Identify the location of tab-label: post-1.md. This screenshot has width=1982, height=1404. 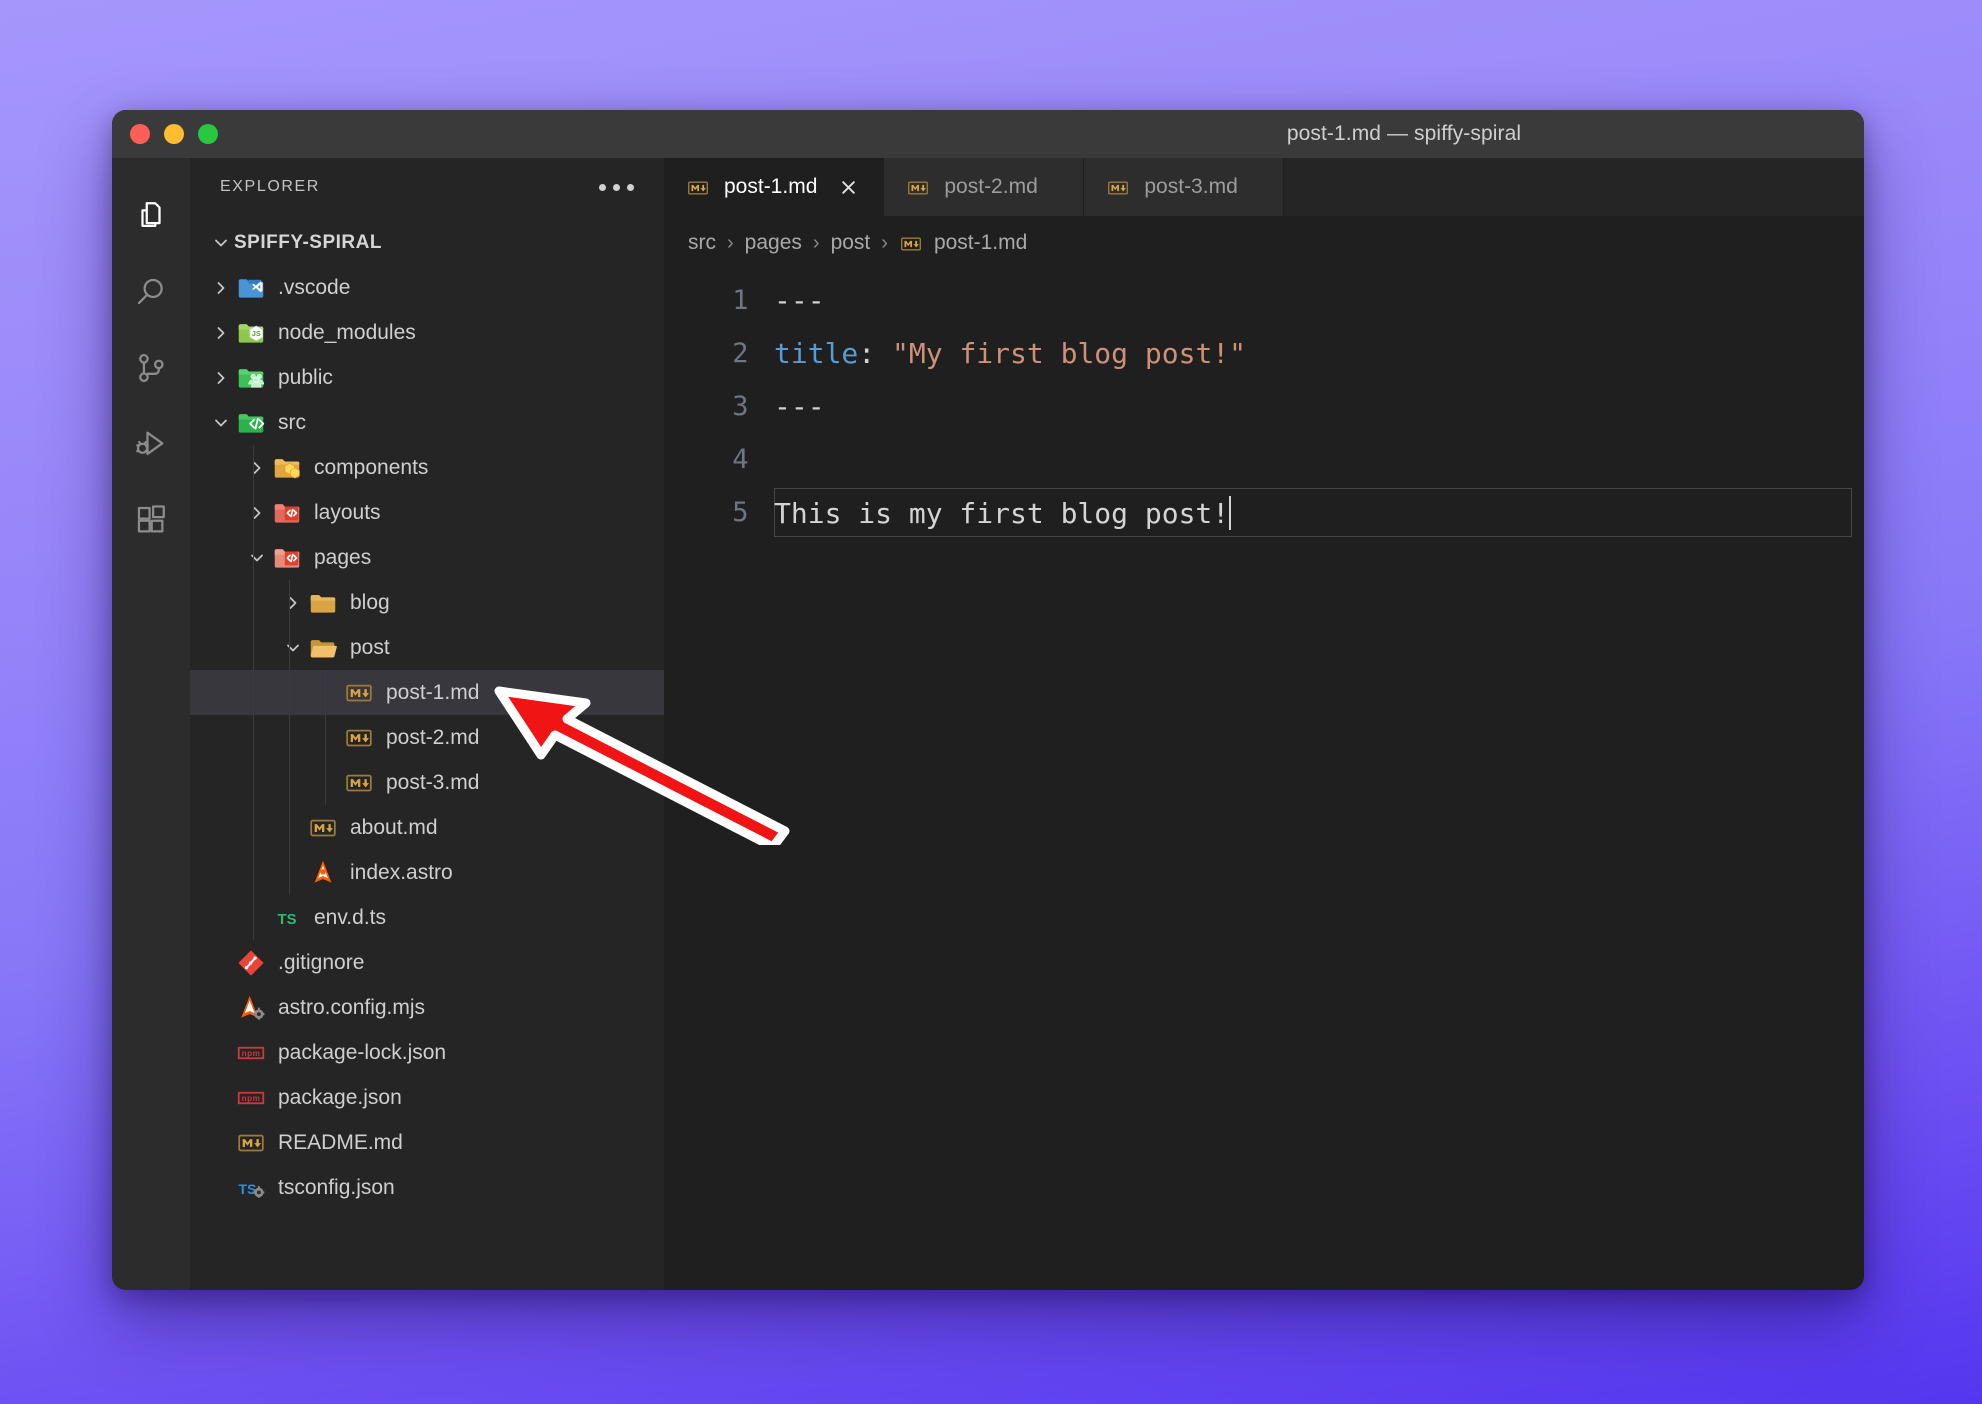
(771, 186).